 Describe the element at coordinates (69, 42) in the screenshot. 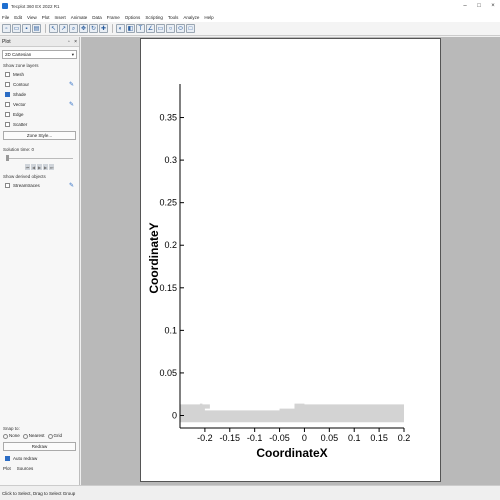

I see `undock-icon: ▫` at that location.